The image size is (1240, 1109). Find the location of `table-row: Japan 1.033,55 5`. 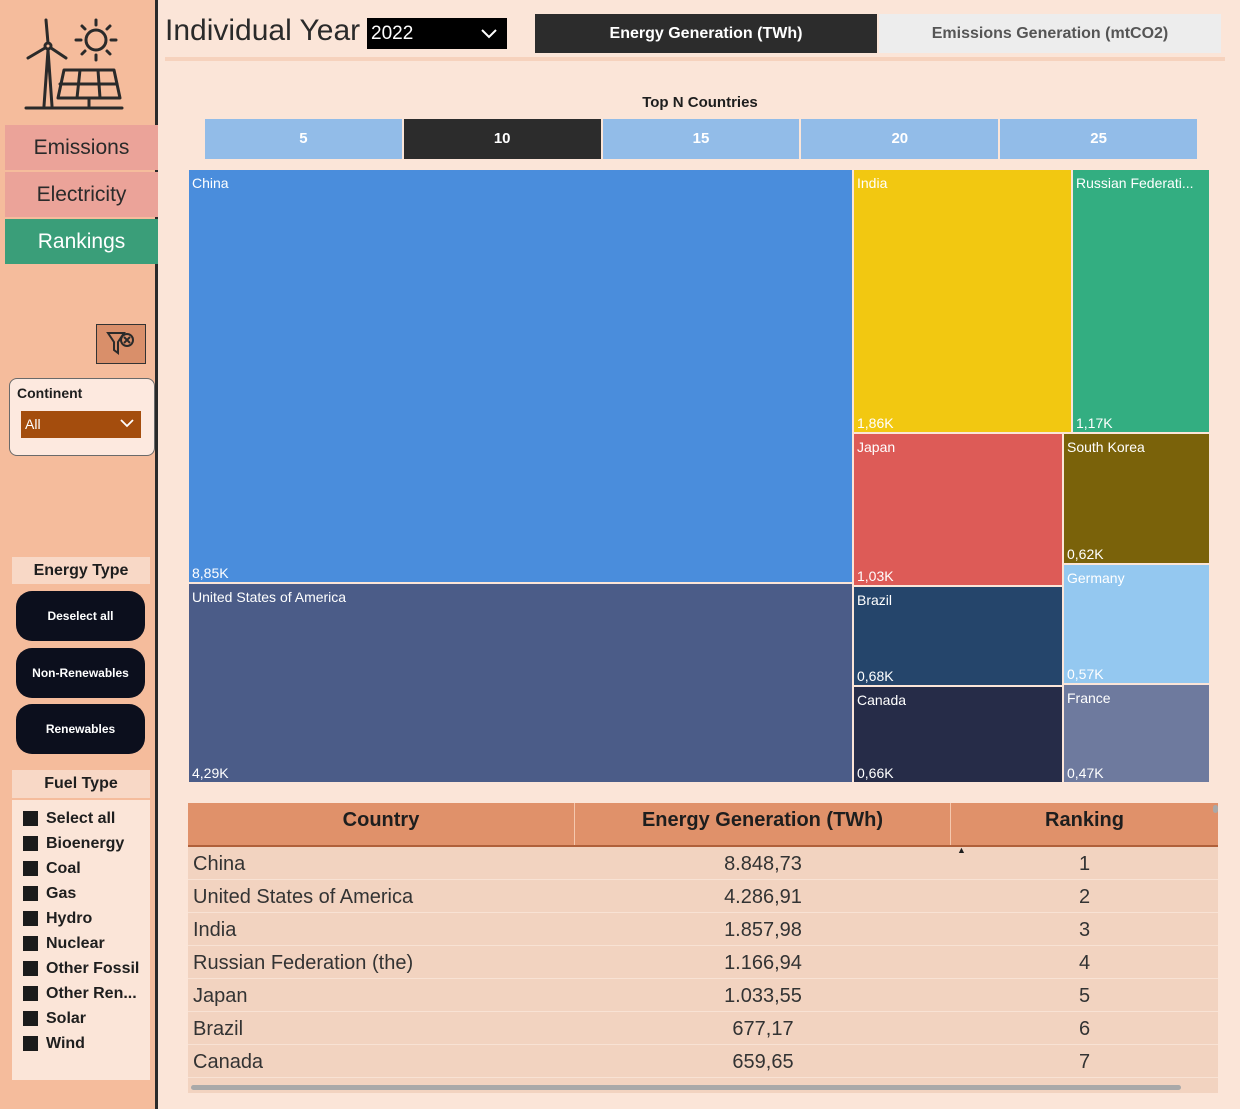

table-row: Japan 1.033,55 5 is located at coordinates (703, 995).